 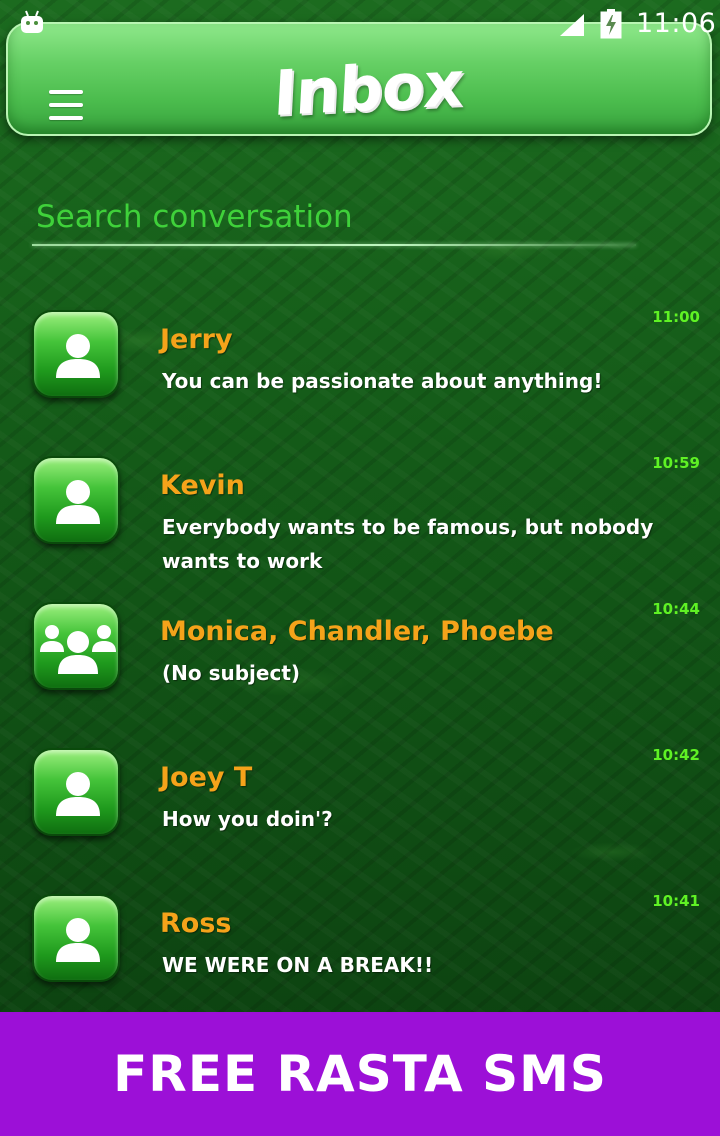 What do you see at coordinates (76, 646) in the screenshot?
I see `group-avatar-icon` at bounding box center [76, 646].